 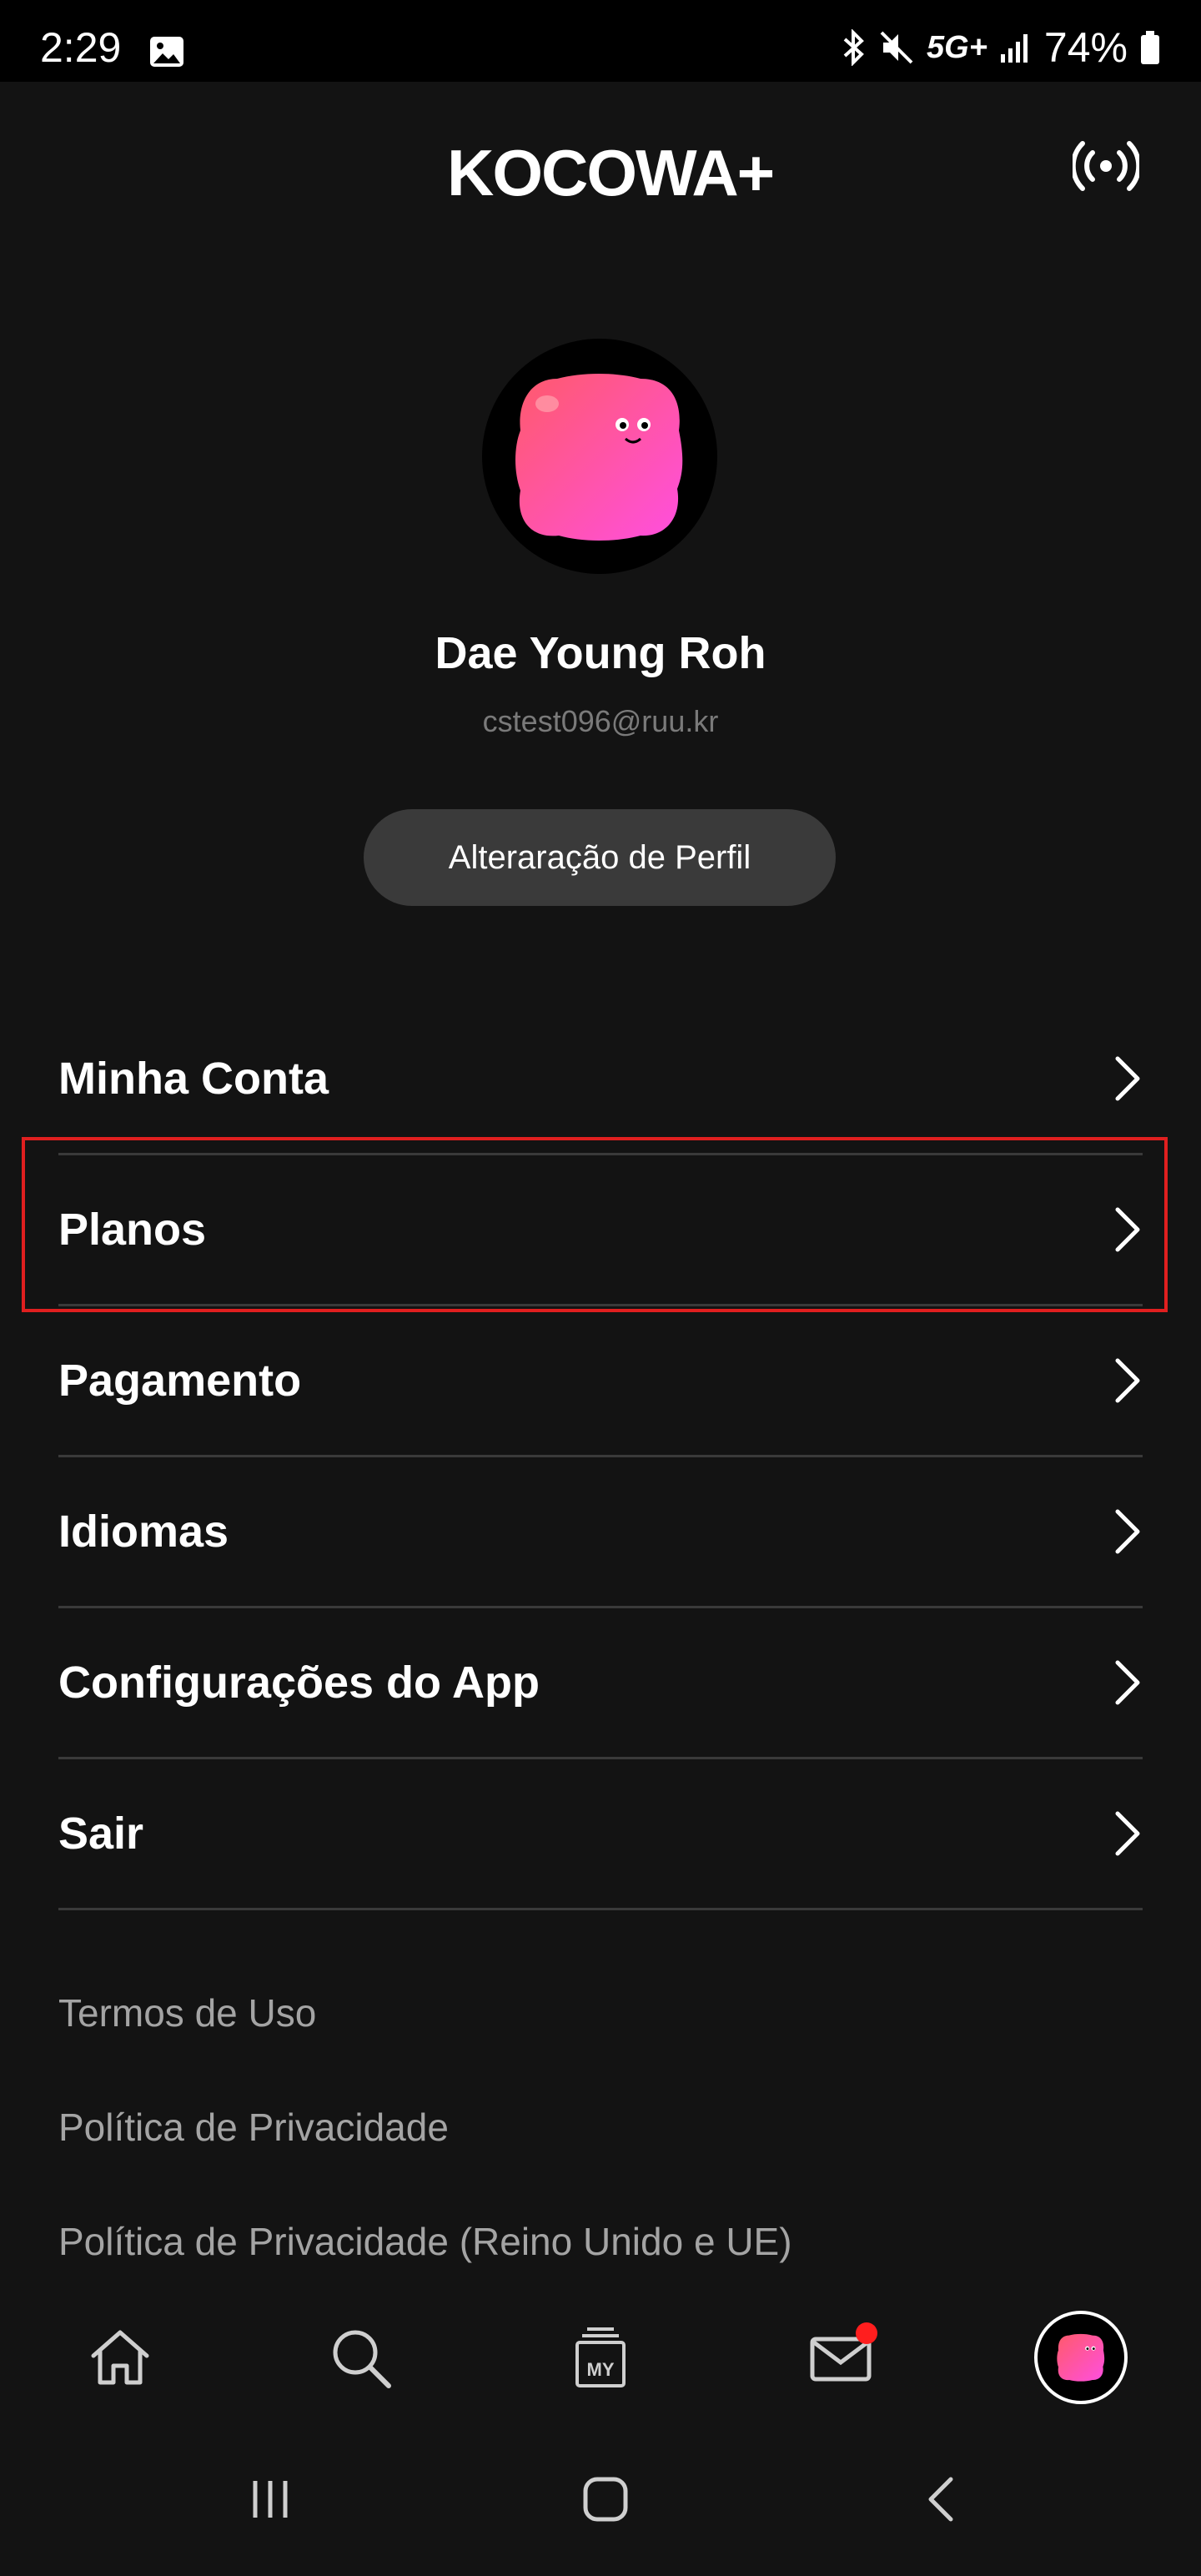 I want to click on mute-icon, so click(x=897, y=47).